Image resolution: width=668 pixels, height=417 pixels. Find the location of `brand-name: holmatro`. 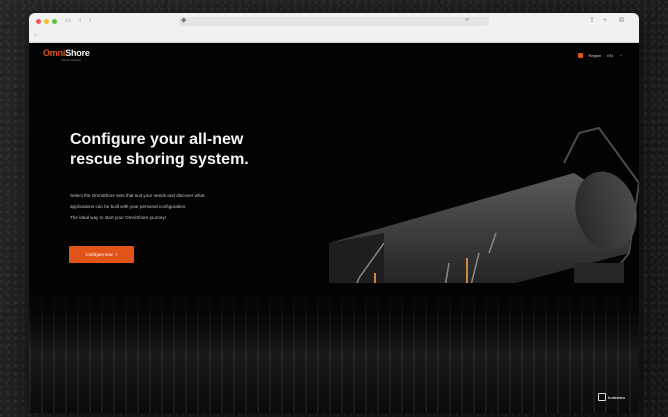

brand-name: holmatro is located at coordinates (616, 397).